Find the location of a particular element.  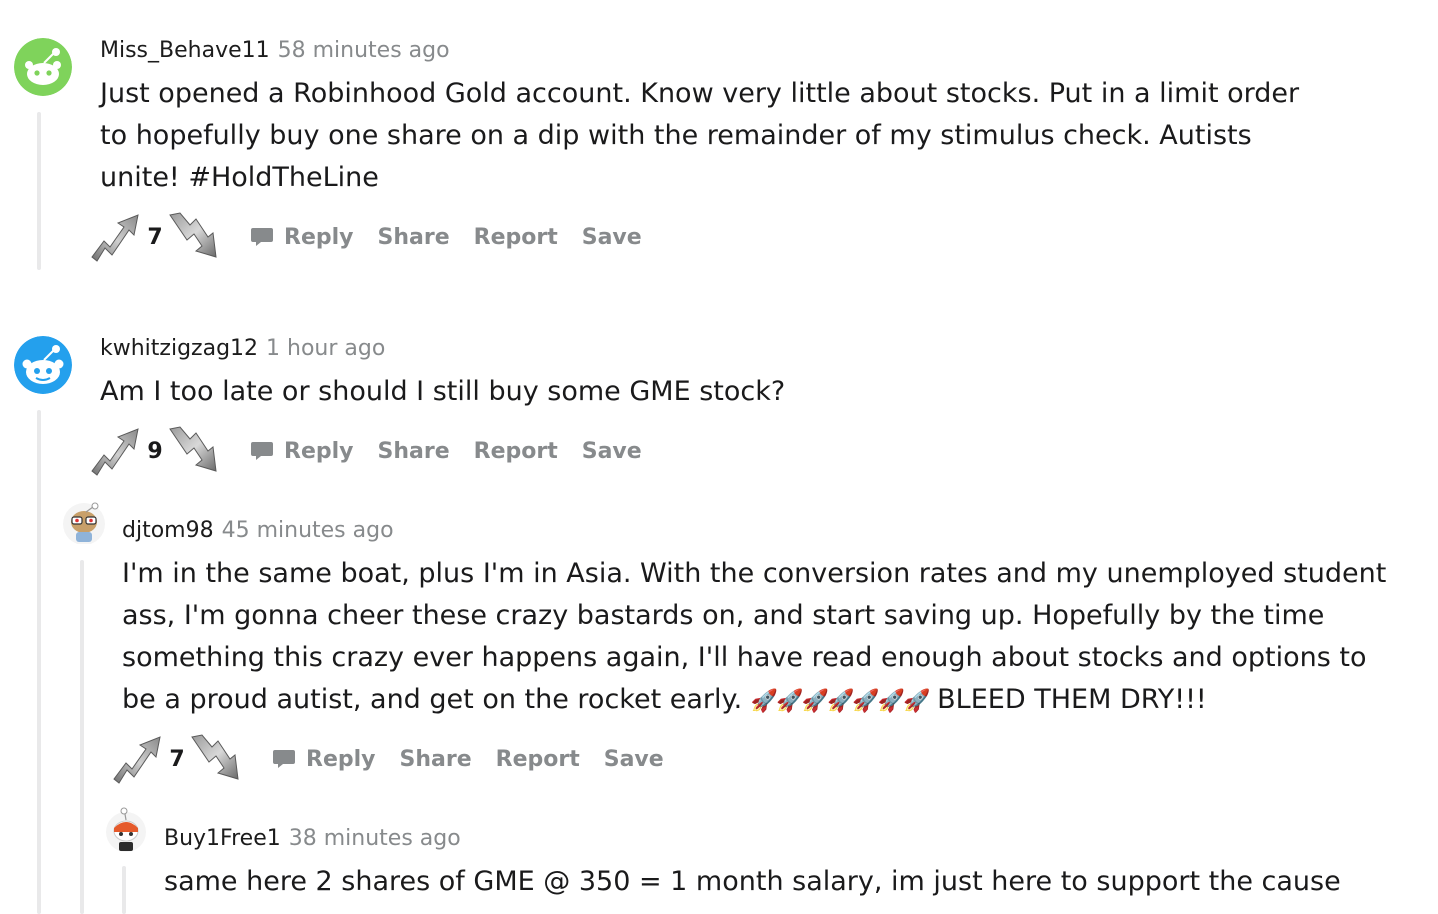

comment-meta: Buy1Free1 38 minutes ago is located at coordinates (312, 839).